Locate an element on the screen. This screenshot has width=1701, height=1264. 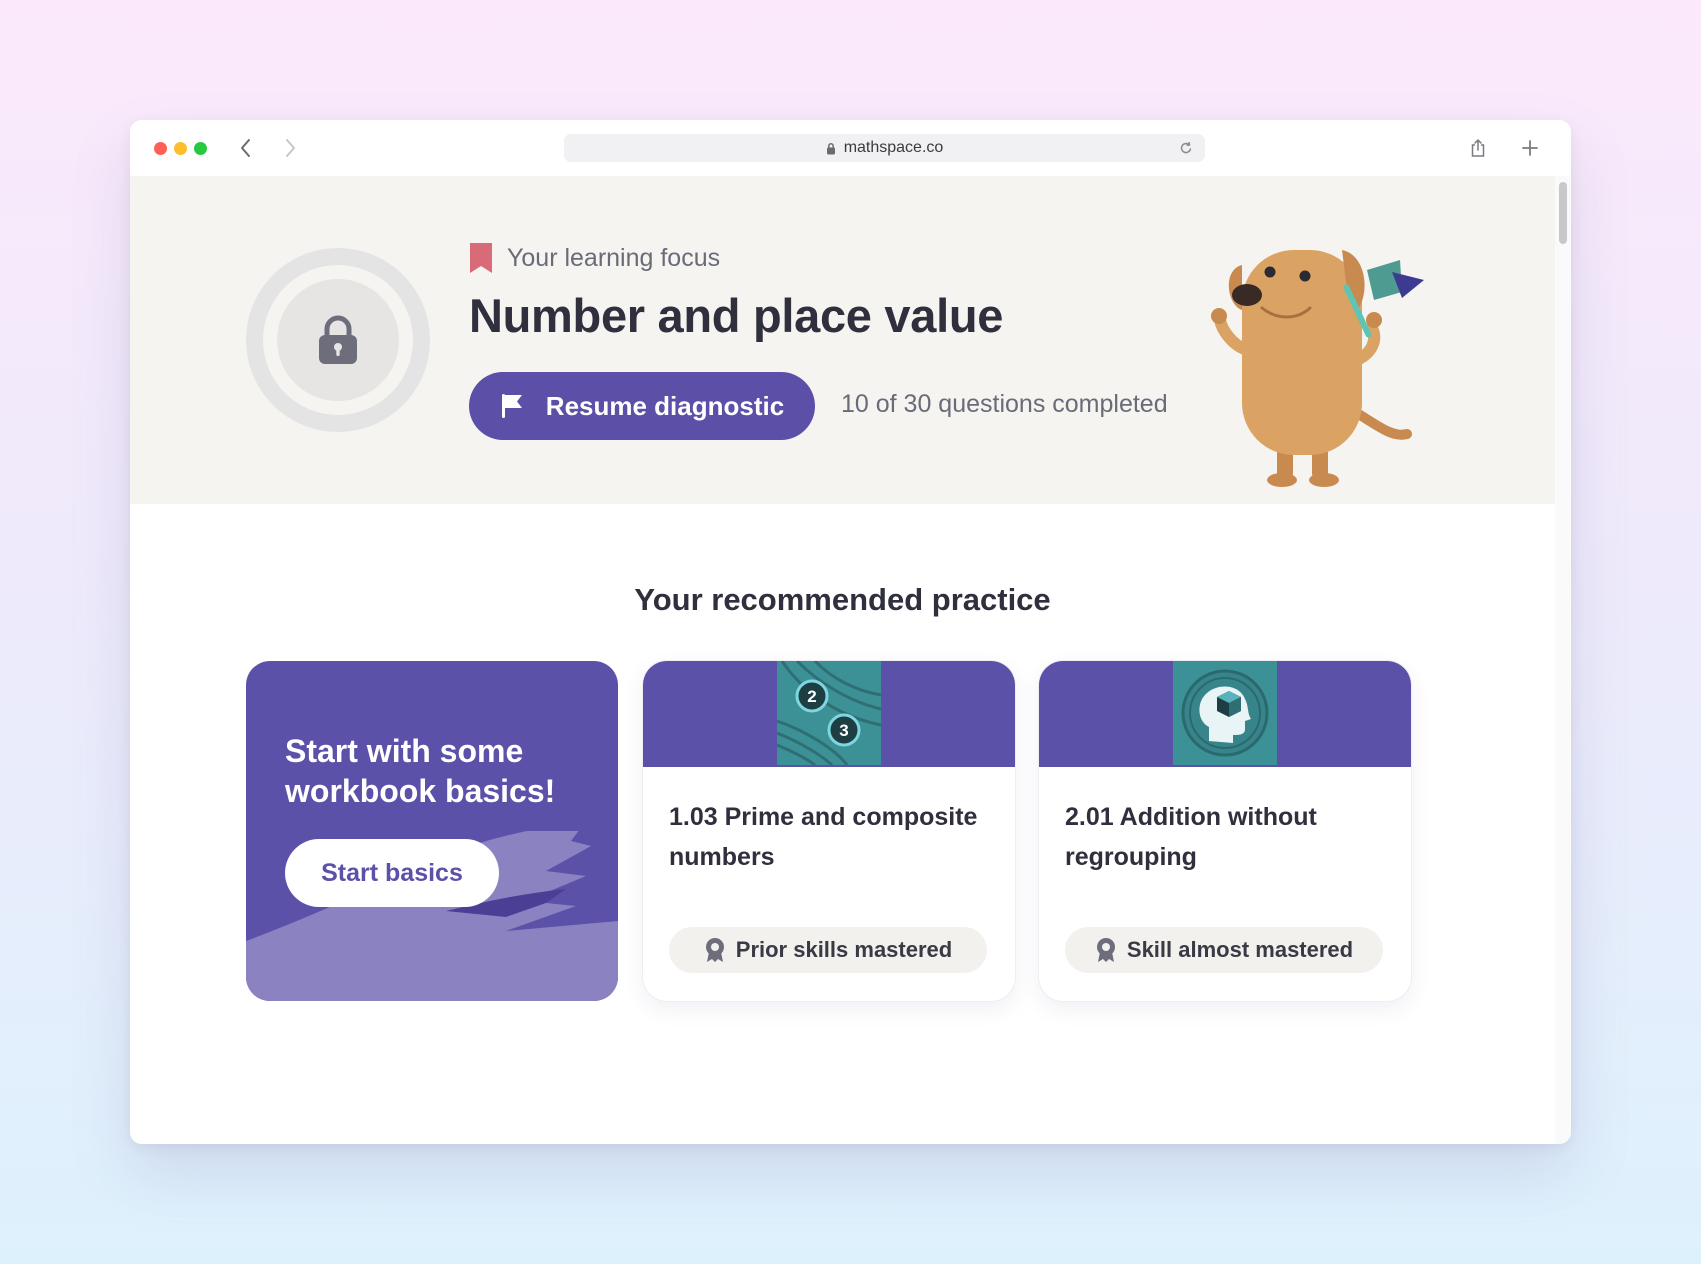
close-window-button is located at coordinates (160, 148).